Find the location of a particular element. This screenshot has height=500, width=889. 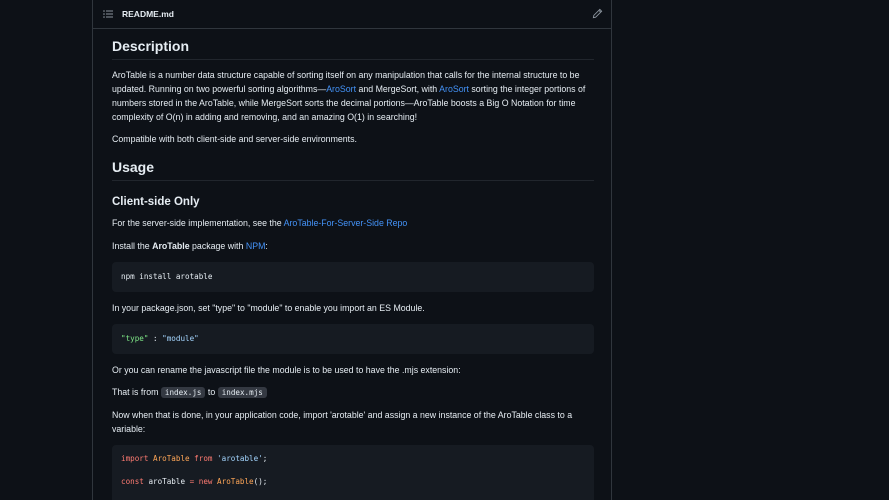

code-value: "module" is located at coordinates (180, 338).